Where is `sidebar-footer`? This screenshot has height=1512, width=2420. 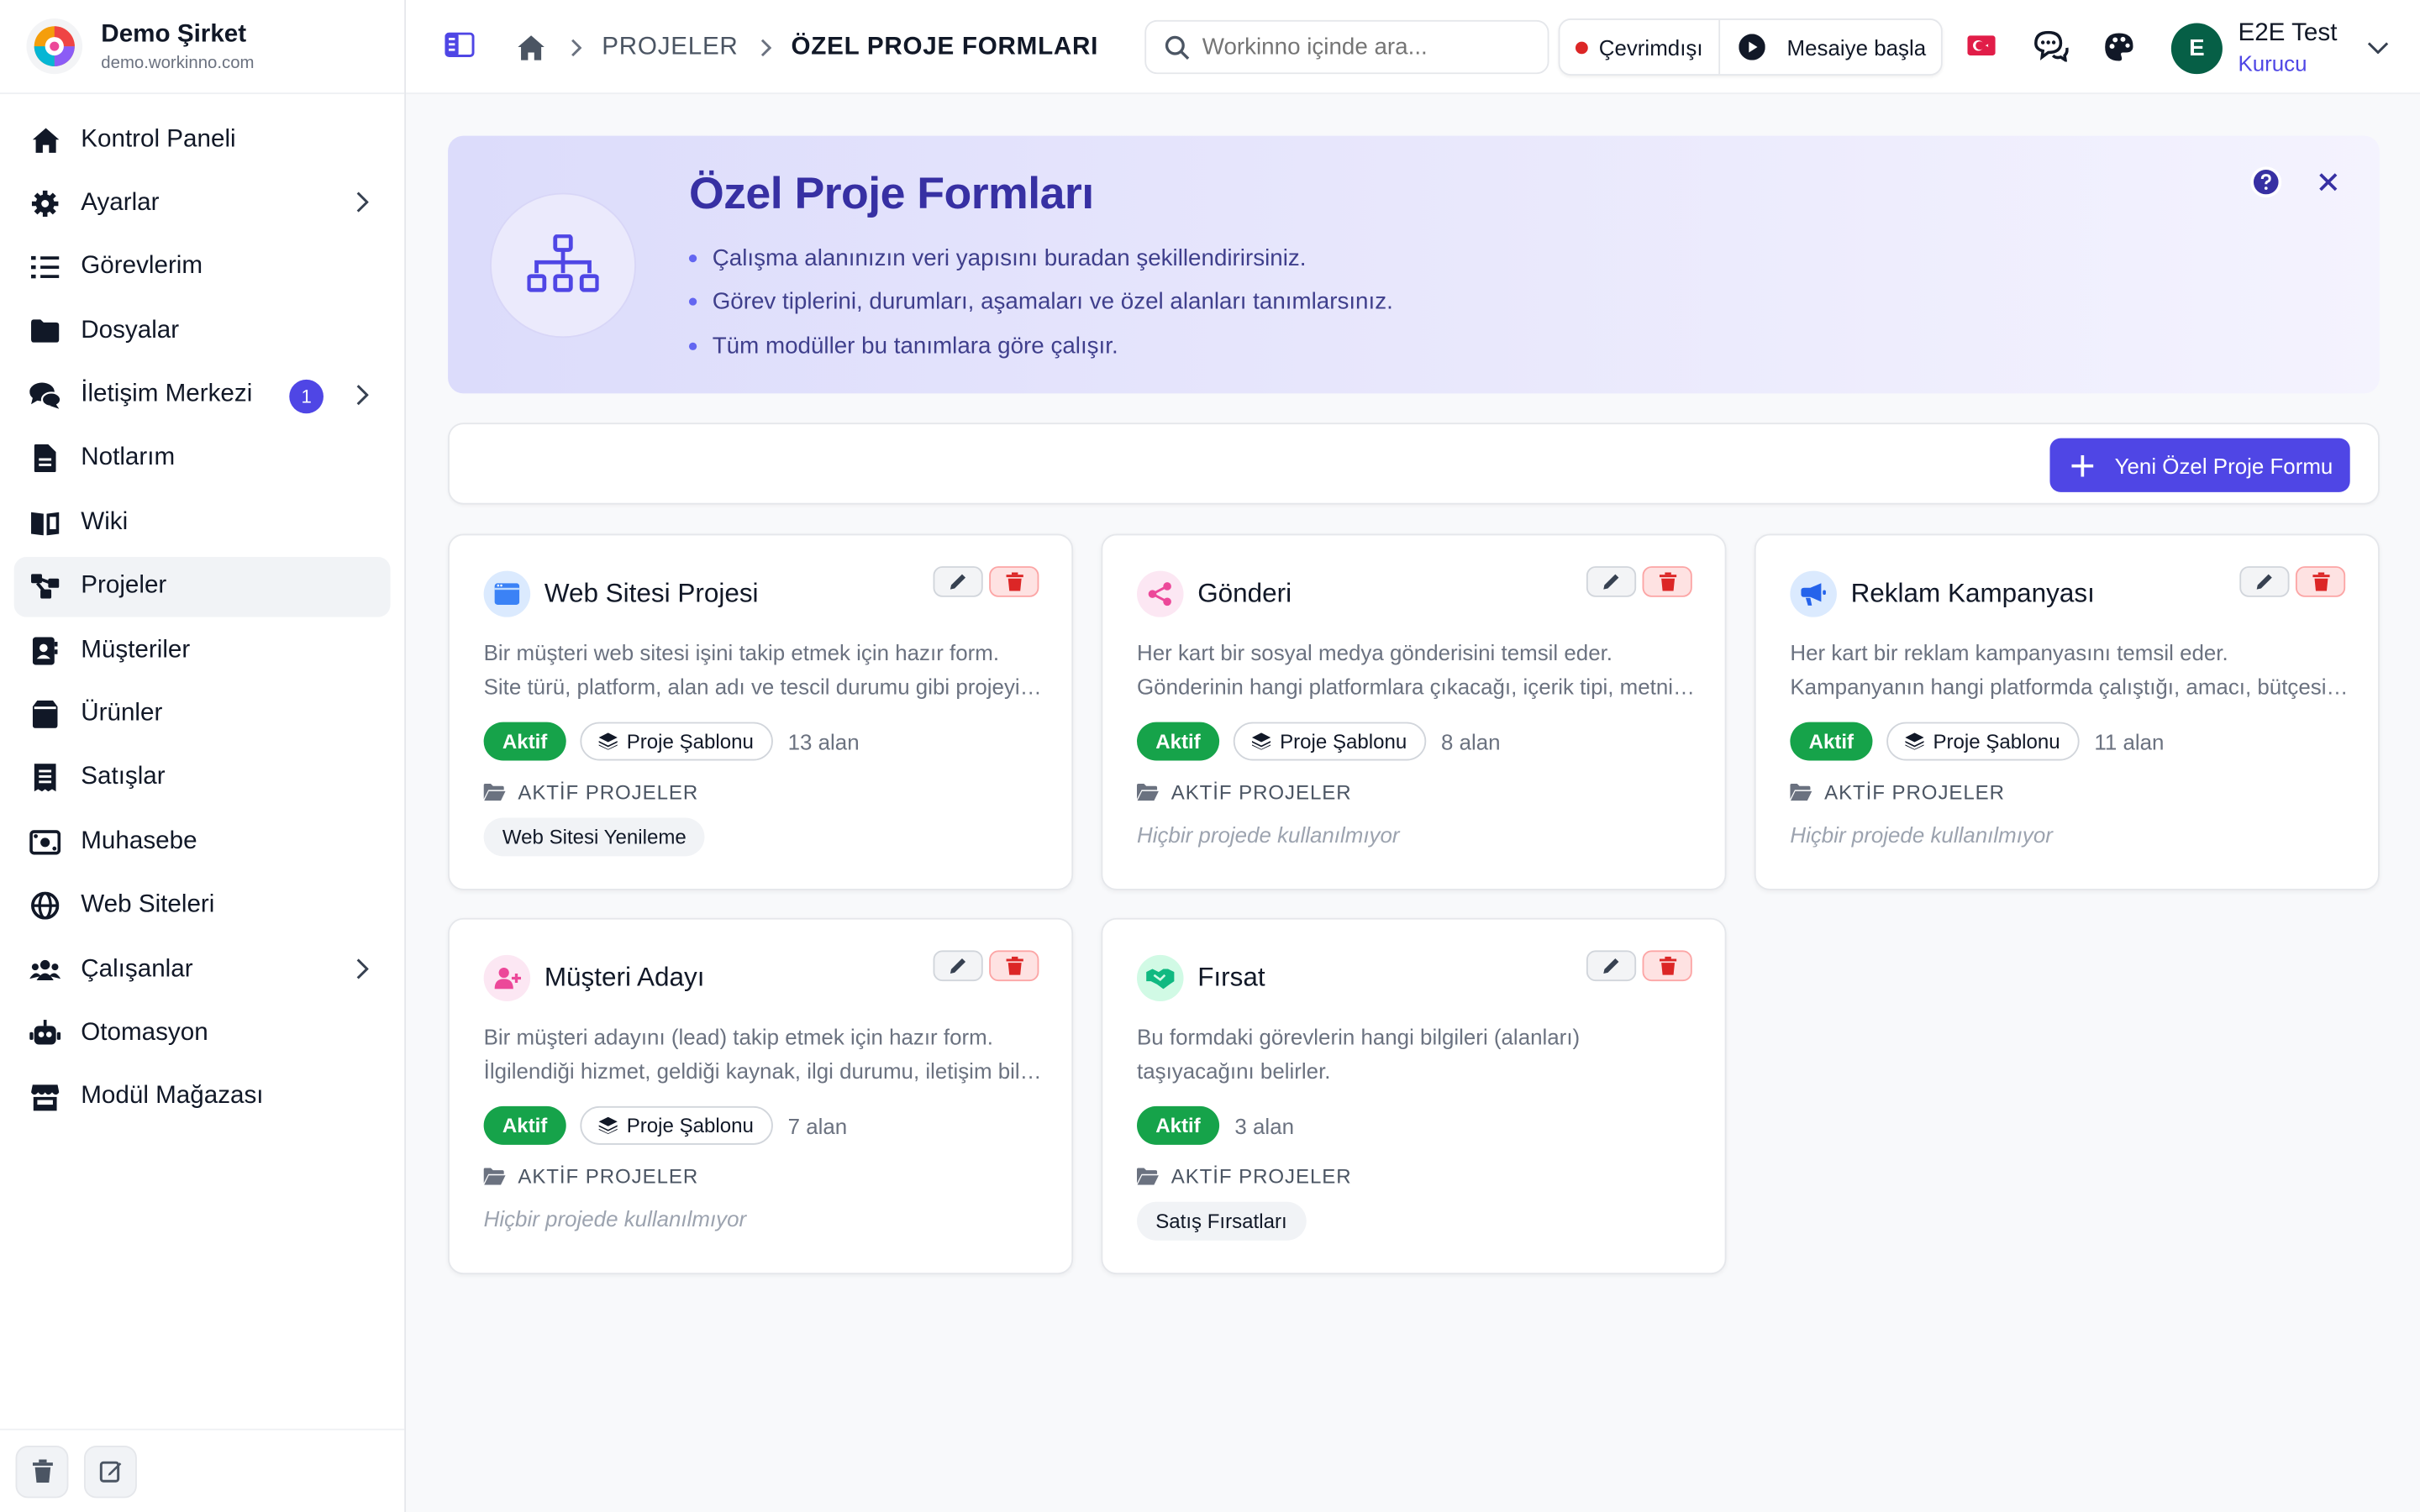
sidebar-footer is located at coordinates (202, 1470).